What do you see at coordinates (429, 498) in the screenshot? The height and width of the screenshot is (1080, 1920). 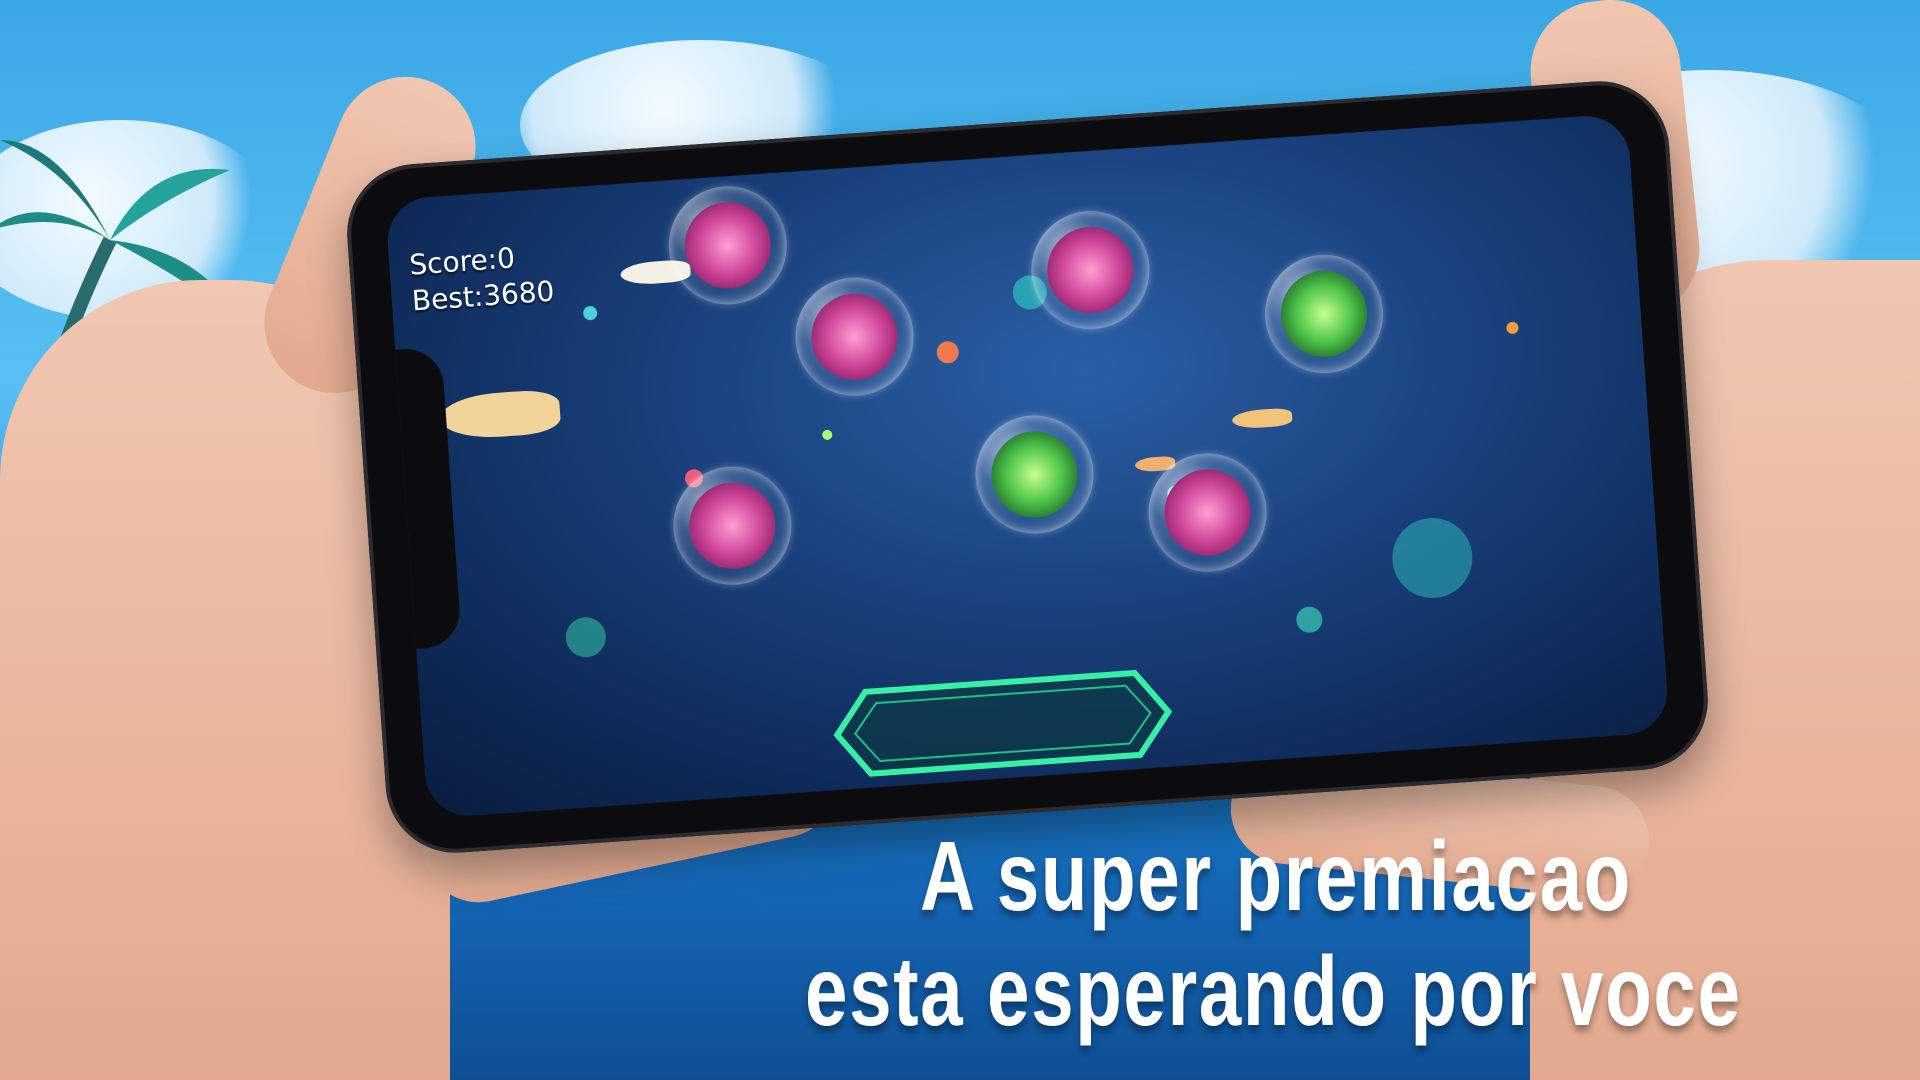 I see `phone-notch` at bounding box center [429, 498].